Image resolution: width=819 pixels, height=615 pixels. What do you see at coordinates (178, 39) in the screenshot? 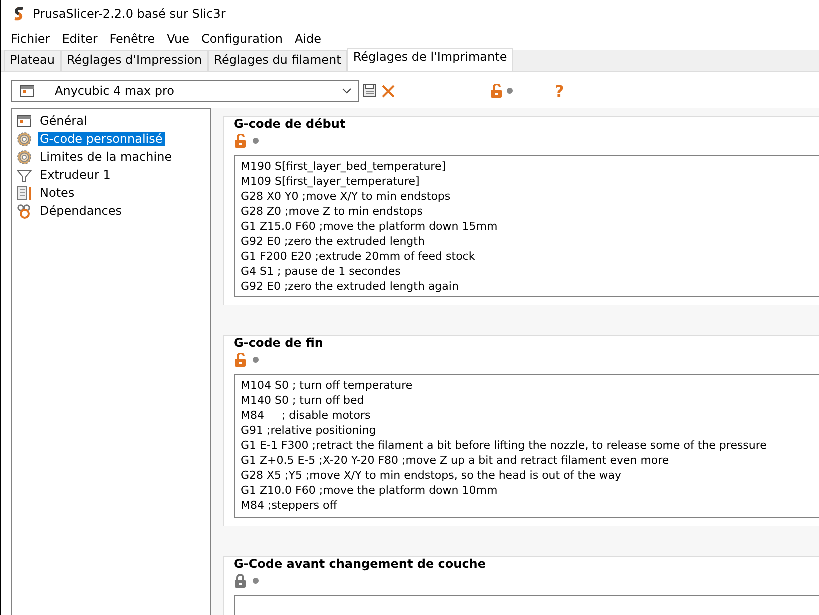
I see `menu-item: Vue` at bounding box center [178, 39].